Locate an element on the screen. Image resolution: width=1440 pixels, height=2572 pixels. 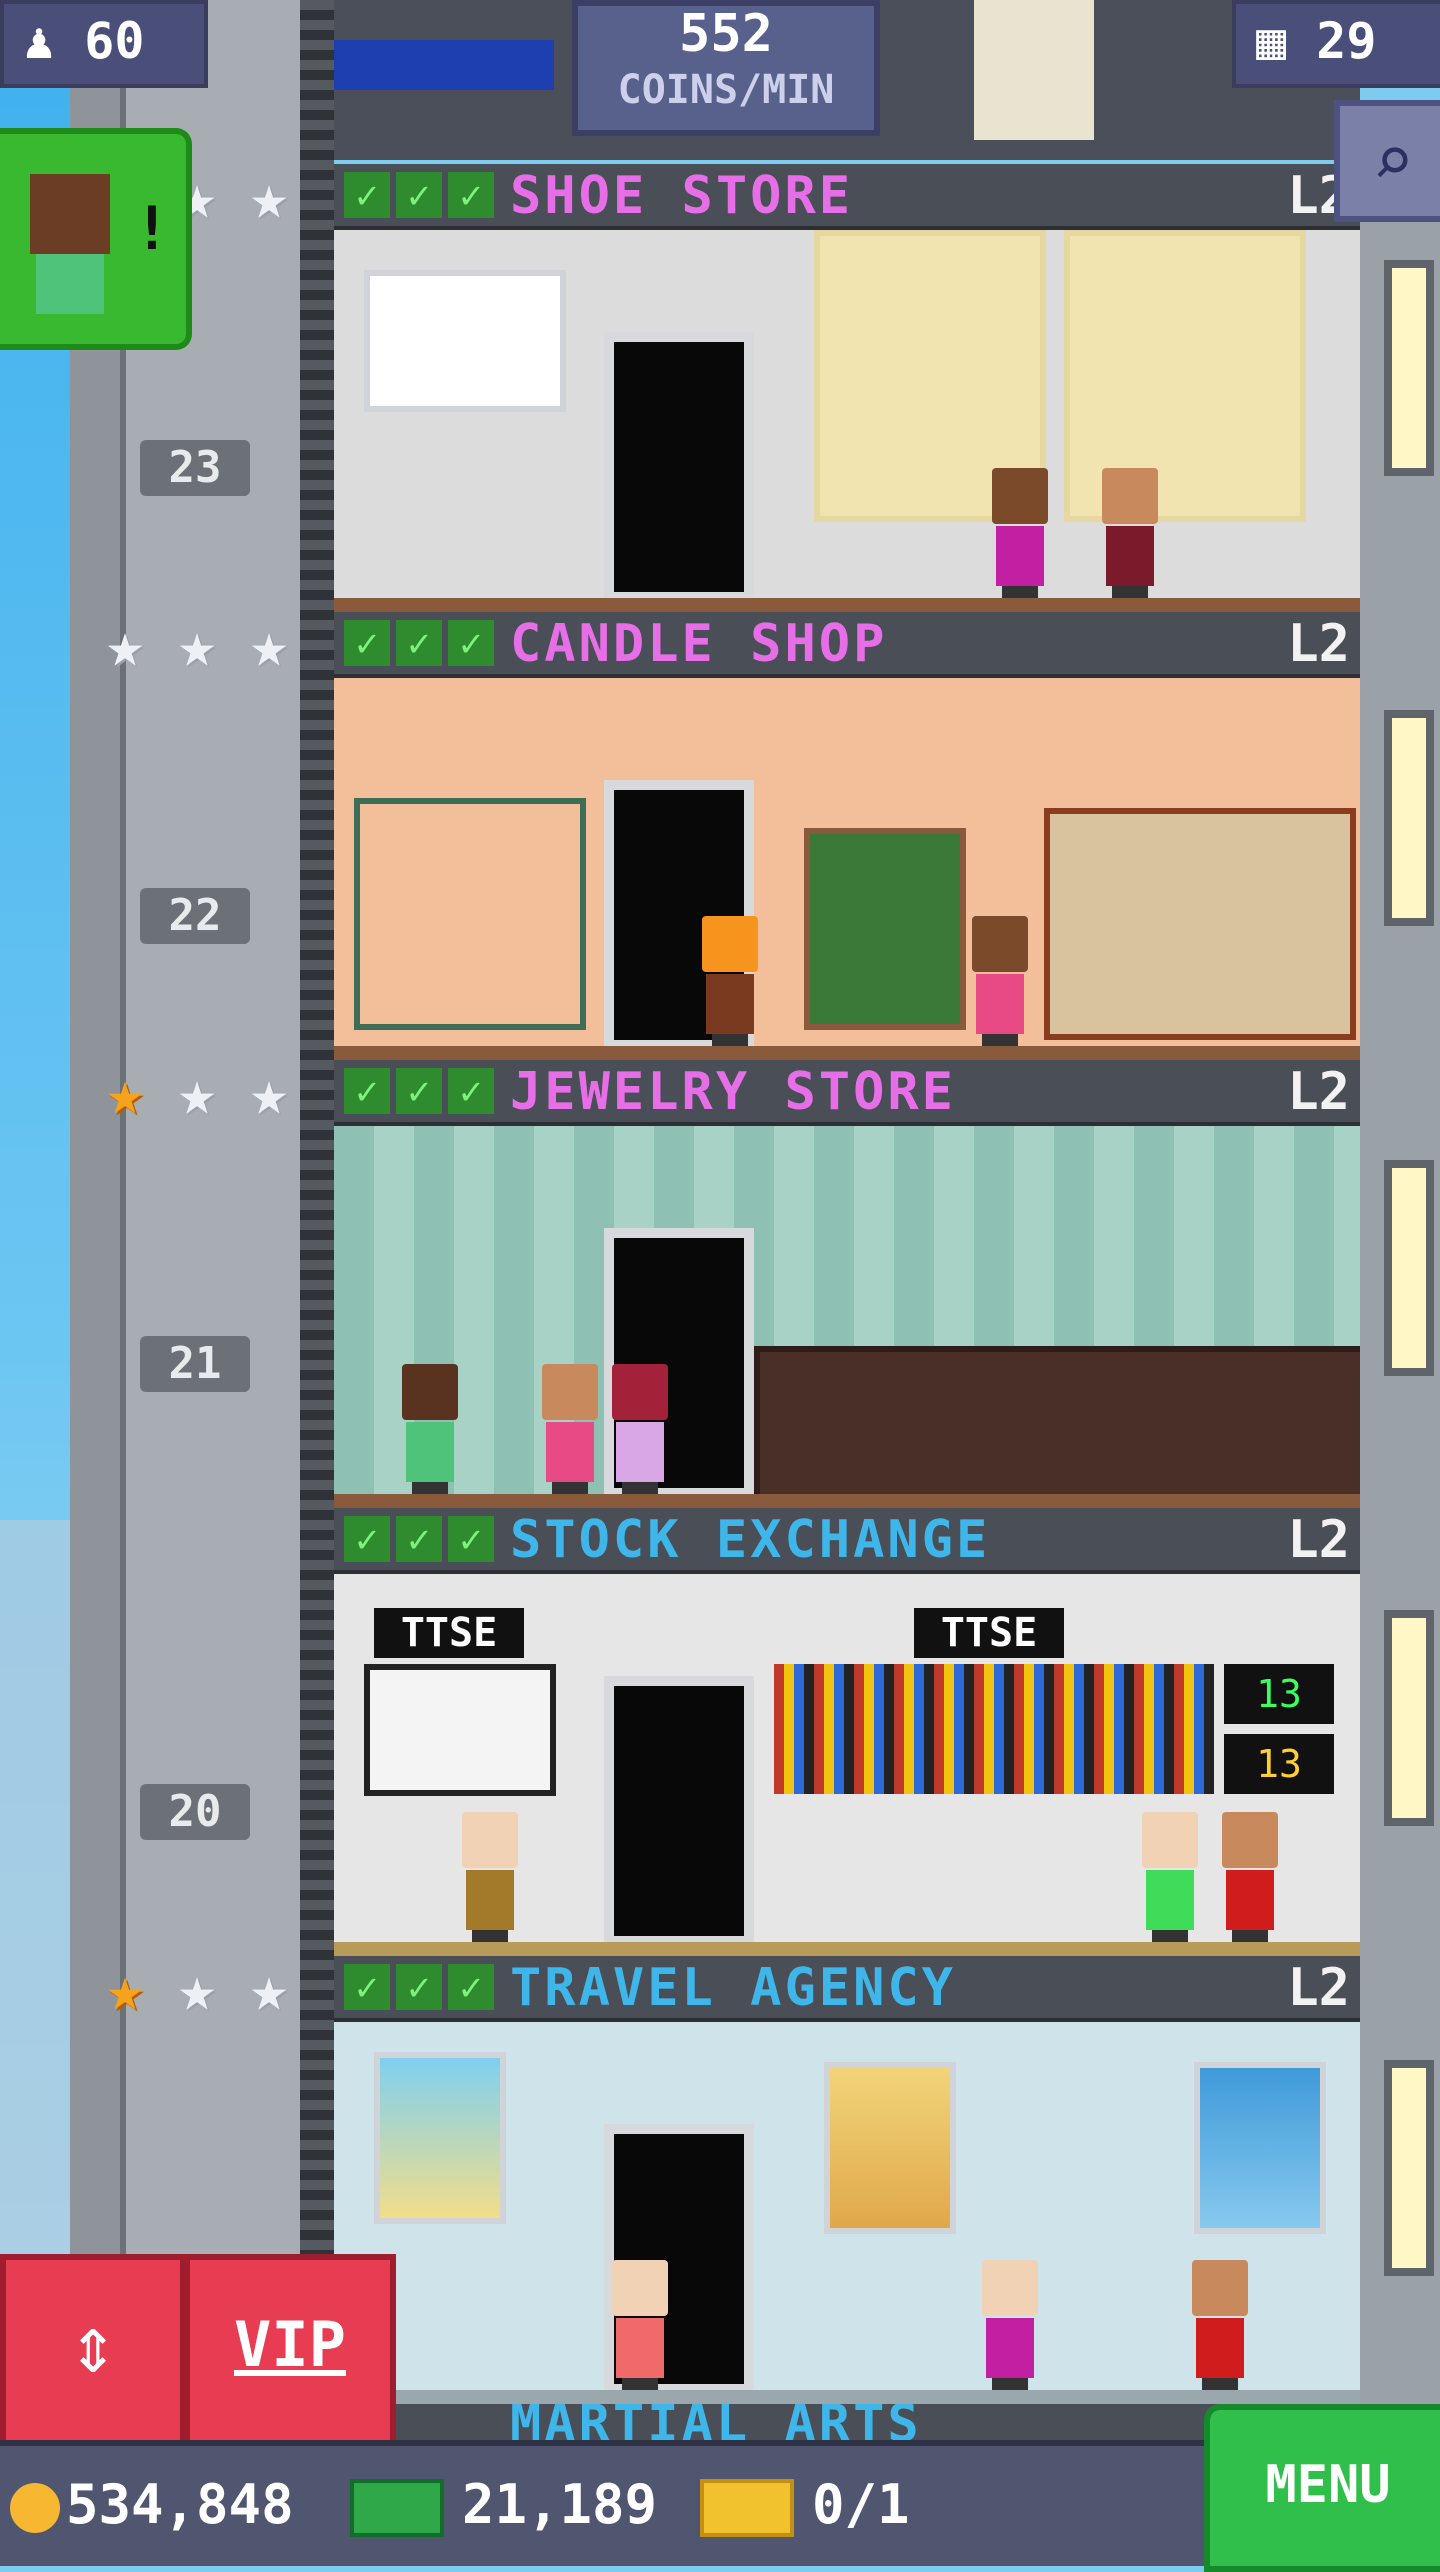
floor-jewelry-store: ✓ ✓ ✓ JEWELRY STORE L2 is located at coordinates (847, 1284).